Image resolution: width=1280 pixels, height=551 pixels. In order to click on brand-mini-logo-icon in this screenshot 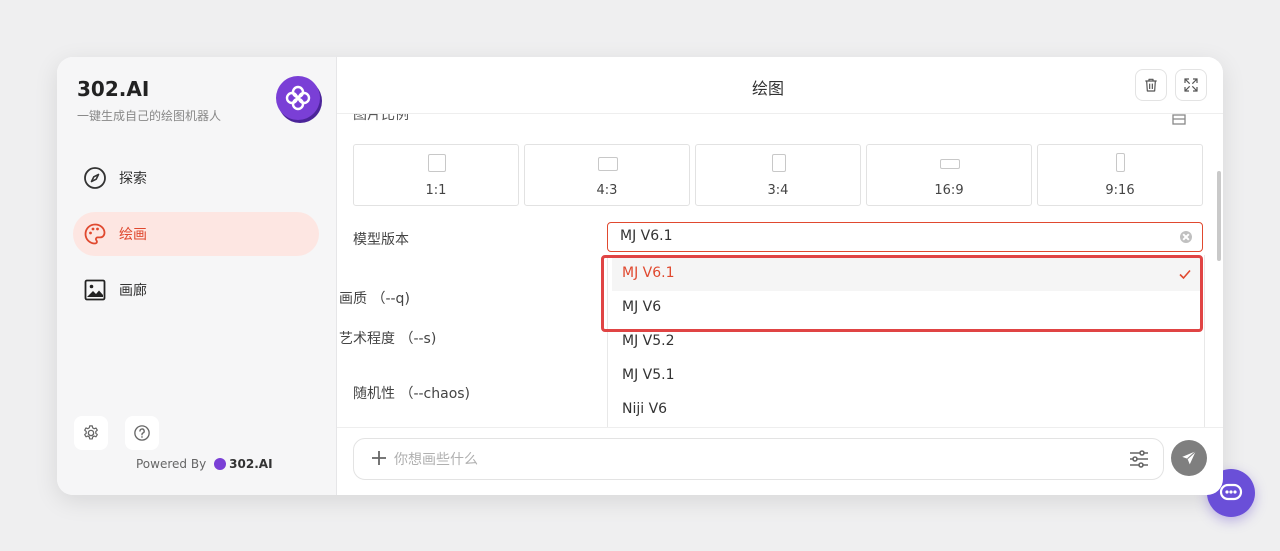, I will do `click(220, 464)`.